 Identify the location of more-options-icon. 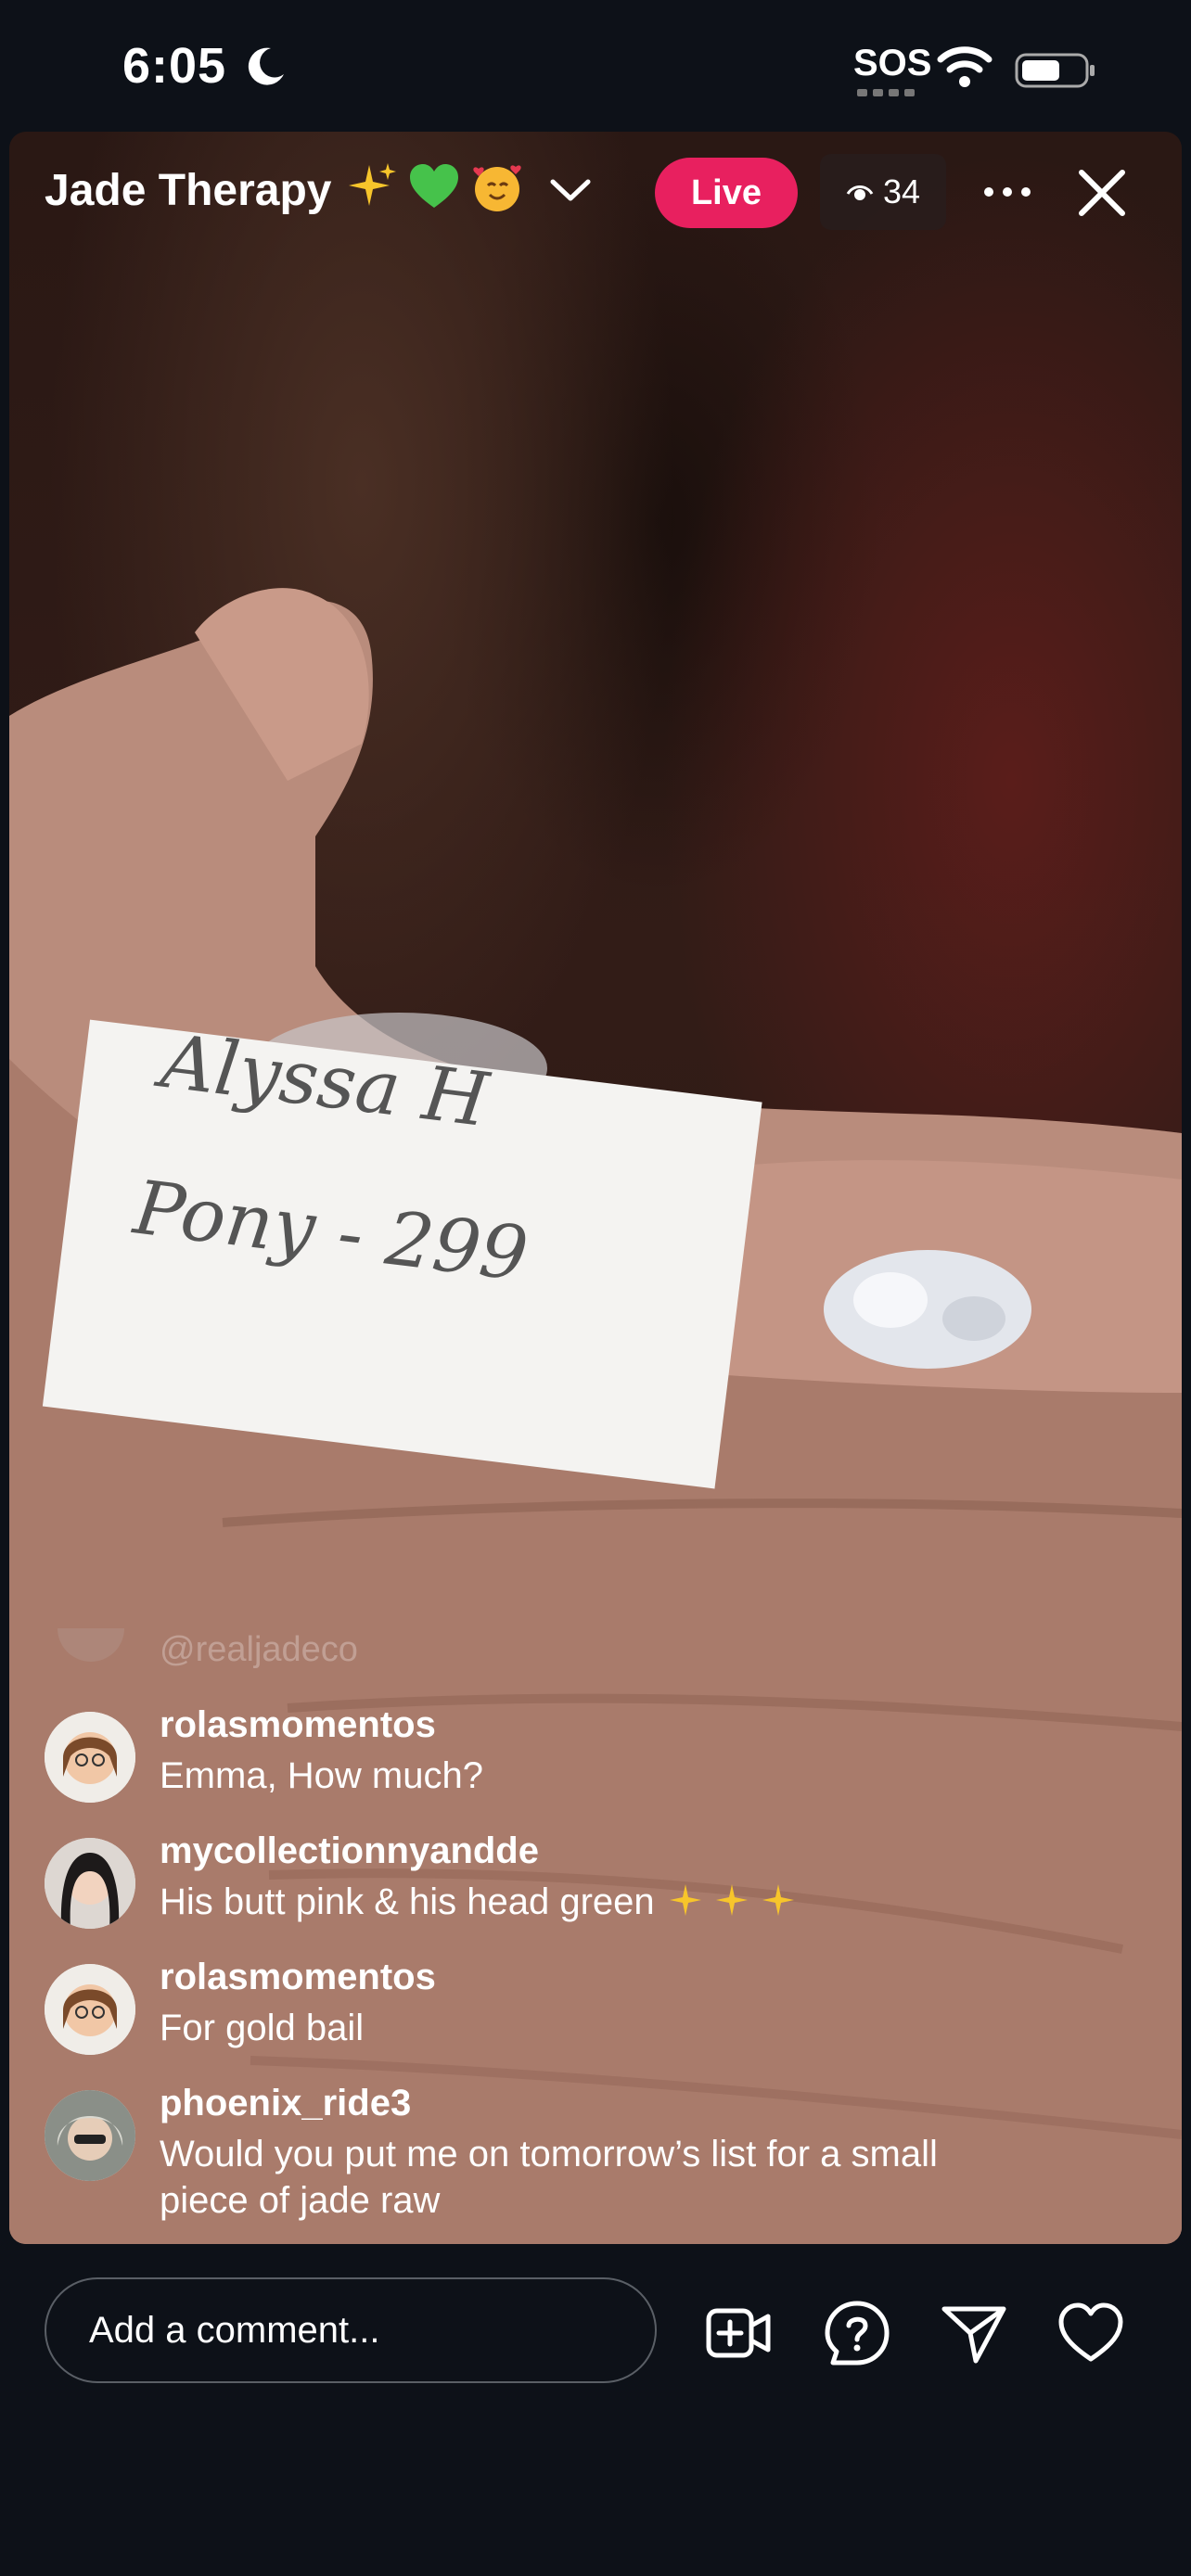
(1007, 192).